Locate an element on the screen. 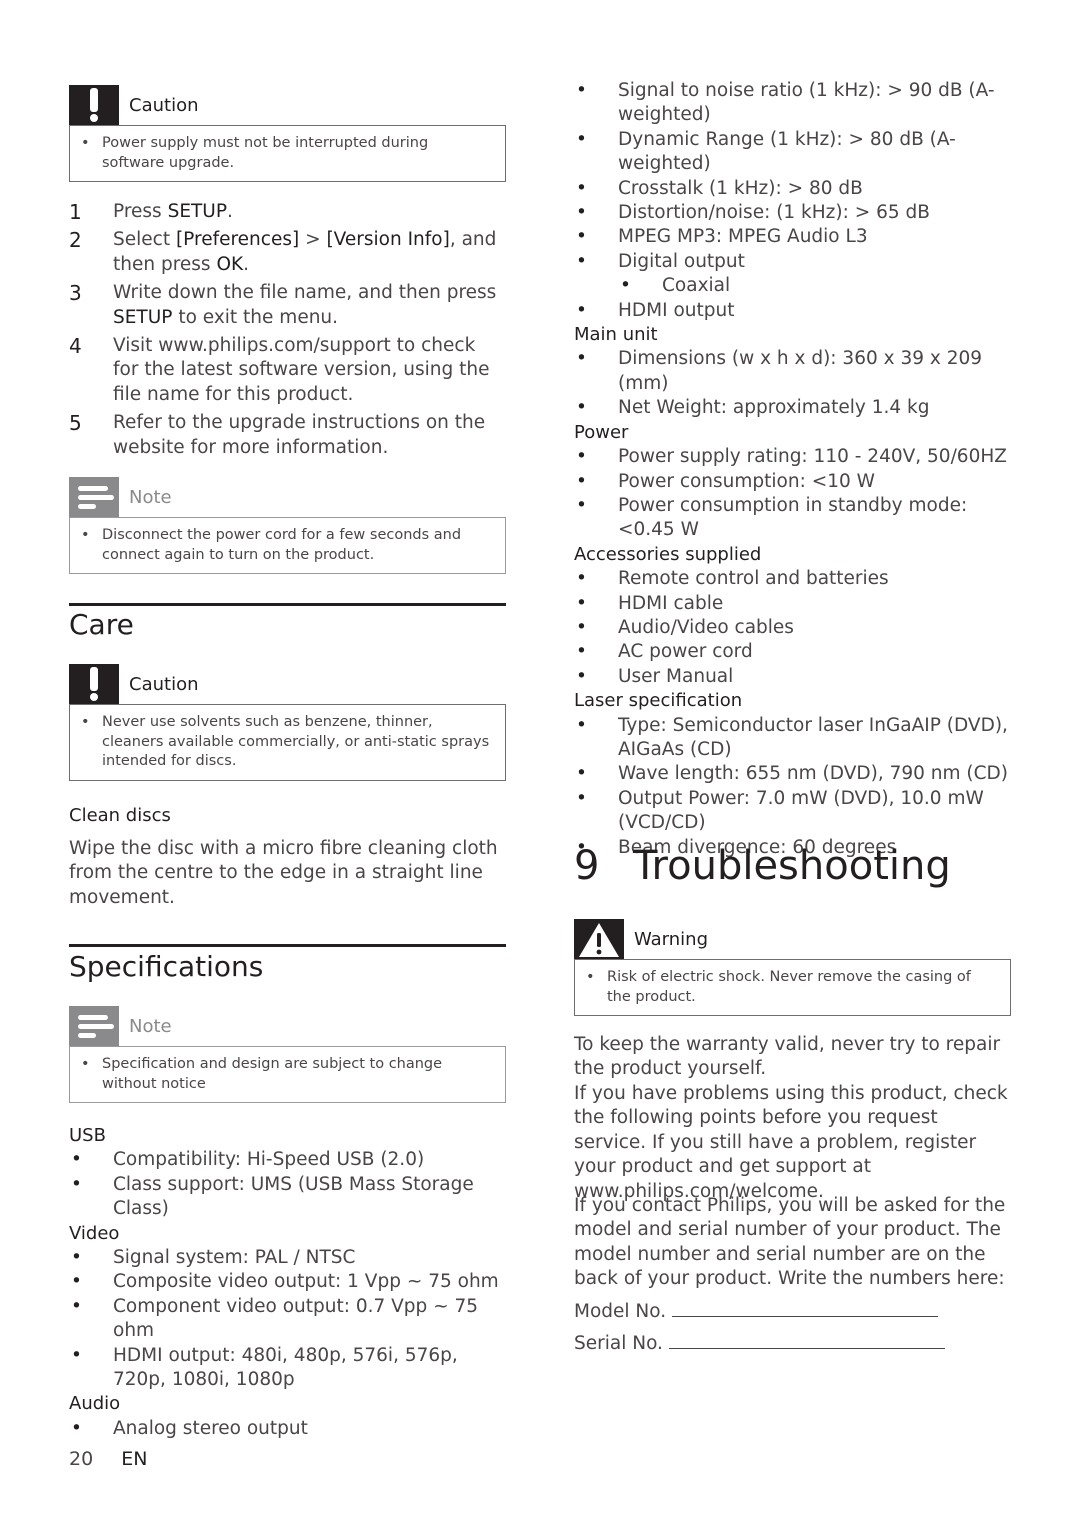  spec-item: Power consumption: <10 W is located at coordinates (794, 482).